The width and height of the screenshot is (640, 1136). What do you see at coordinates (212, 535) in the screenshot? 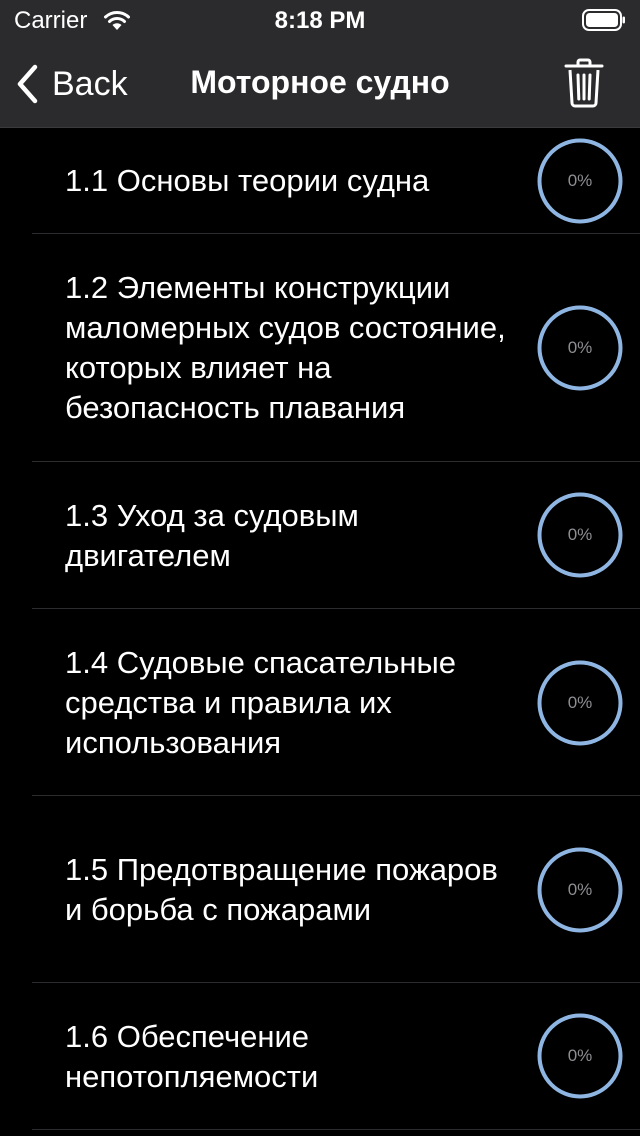
I see `topic-title: 1.3 Уход за судовым двигателем` at bounding box center [212, 535].